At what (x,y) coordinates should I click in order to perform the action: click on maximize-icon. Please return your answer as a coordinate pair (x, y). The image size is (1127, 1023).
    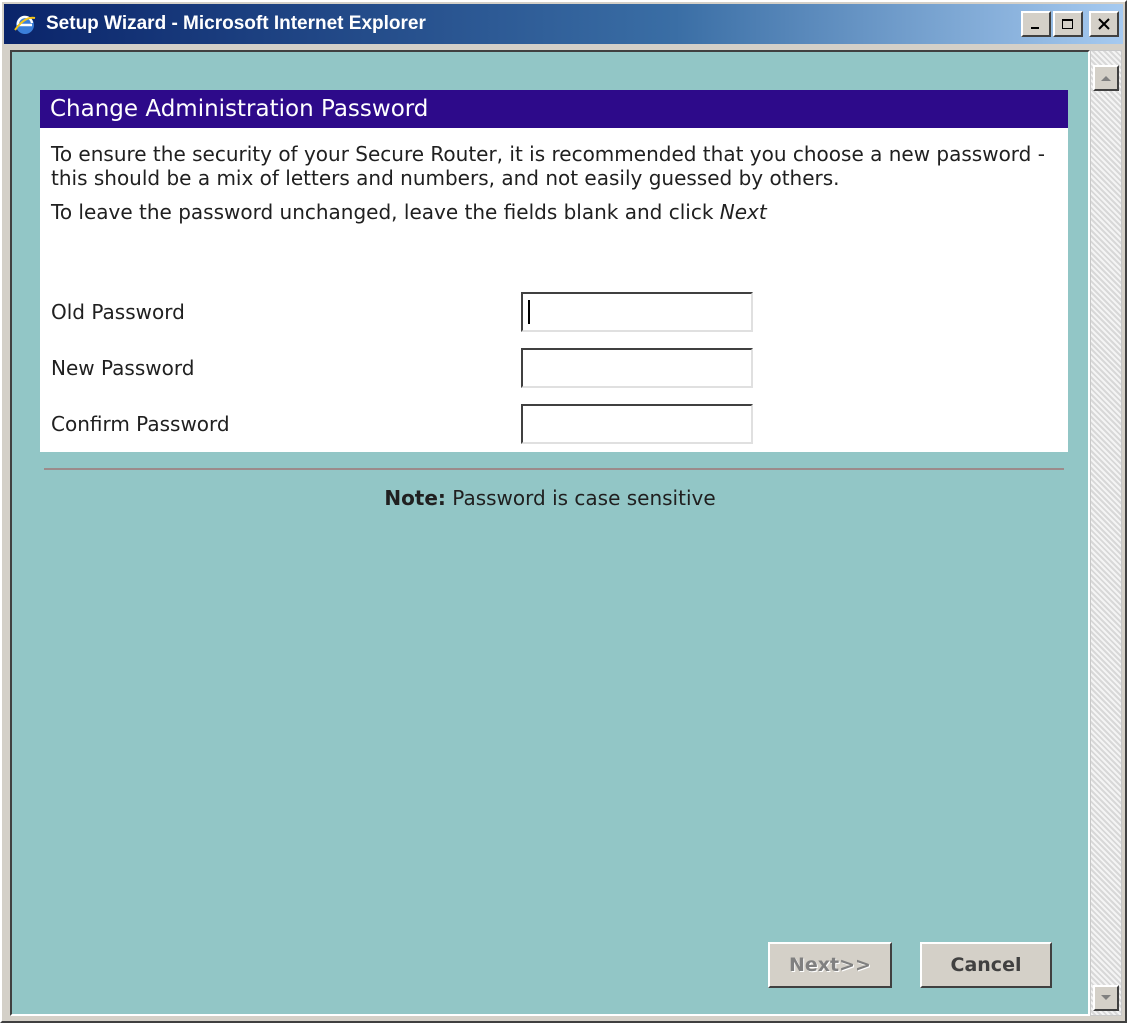
    Looking at the image, I should click on (1067, 24).